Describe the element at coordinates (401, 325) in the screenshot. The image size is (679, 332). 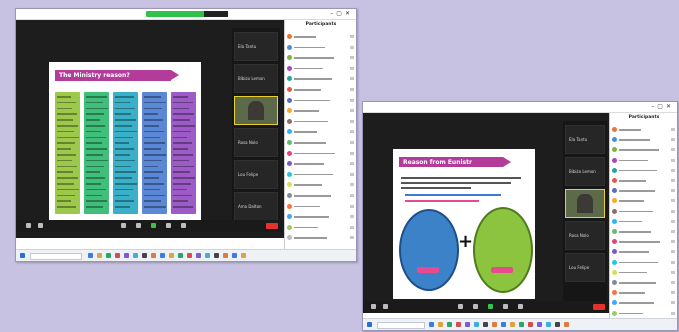
I see `taskbar-search` at that location.